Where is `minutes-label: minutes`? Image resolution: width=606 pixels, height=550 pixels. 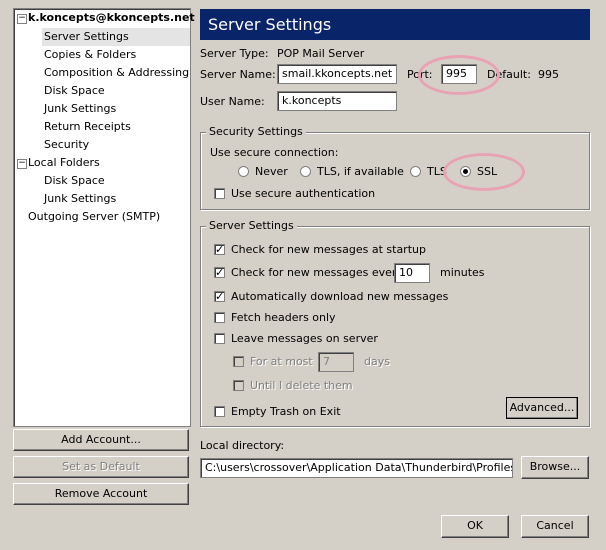 minutes-label: minutes is located at coordinates (462, 272).